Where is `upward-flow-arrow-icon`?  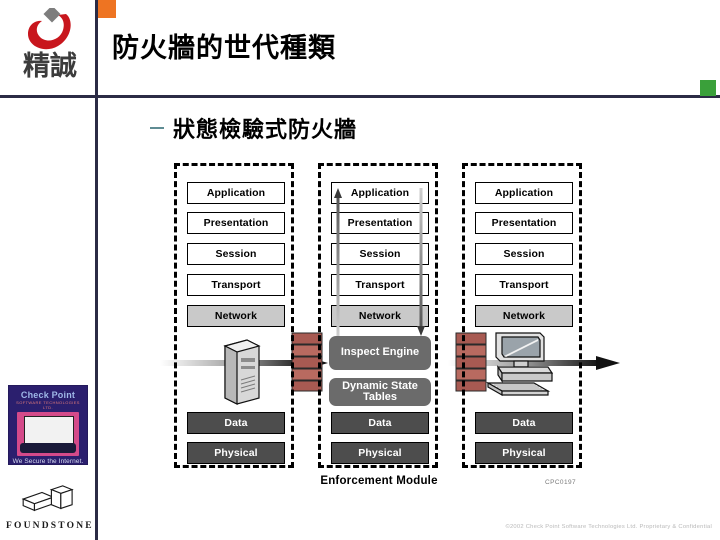
upward-flow-arrow-icon is located at coordinates (338, 262).